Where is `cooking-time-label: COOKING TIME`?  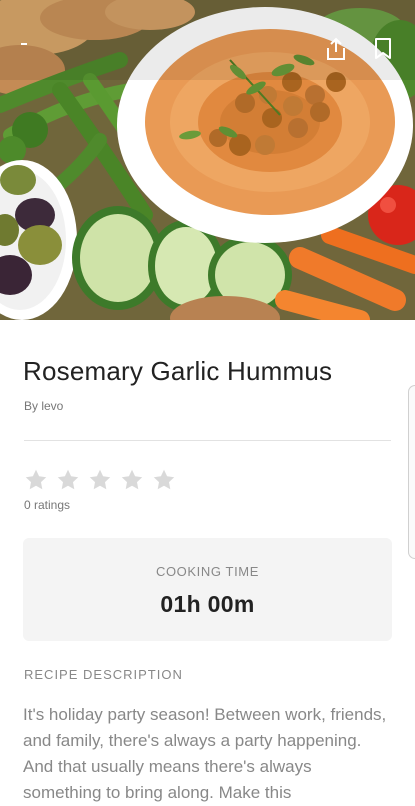
cooking-time-label: COOKING TIME is located at coordinates (207, 571).